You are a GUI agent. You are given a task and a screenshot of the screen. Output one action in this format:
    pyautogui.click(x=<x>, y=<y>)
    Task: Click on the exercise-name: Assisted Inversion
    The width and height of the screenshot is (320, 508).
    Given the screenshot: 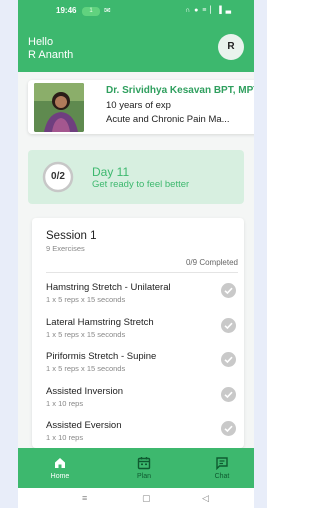 What is the action you would take?
    pyautogui.click(x=85, y=391)
    